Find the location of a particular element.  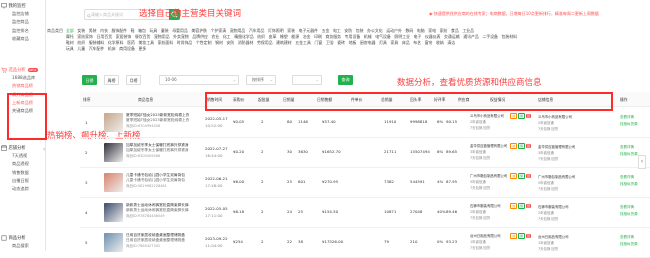

category-item: 印刷 is located at coordinates (318, 36).